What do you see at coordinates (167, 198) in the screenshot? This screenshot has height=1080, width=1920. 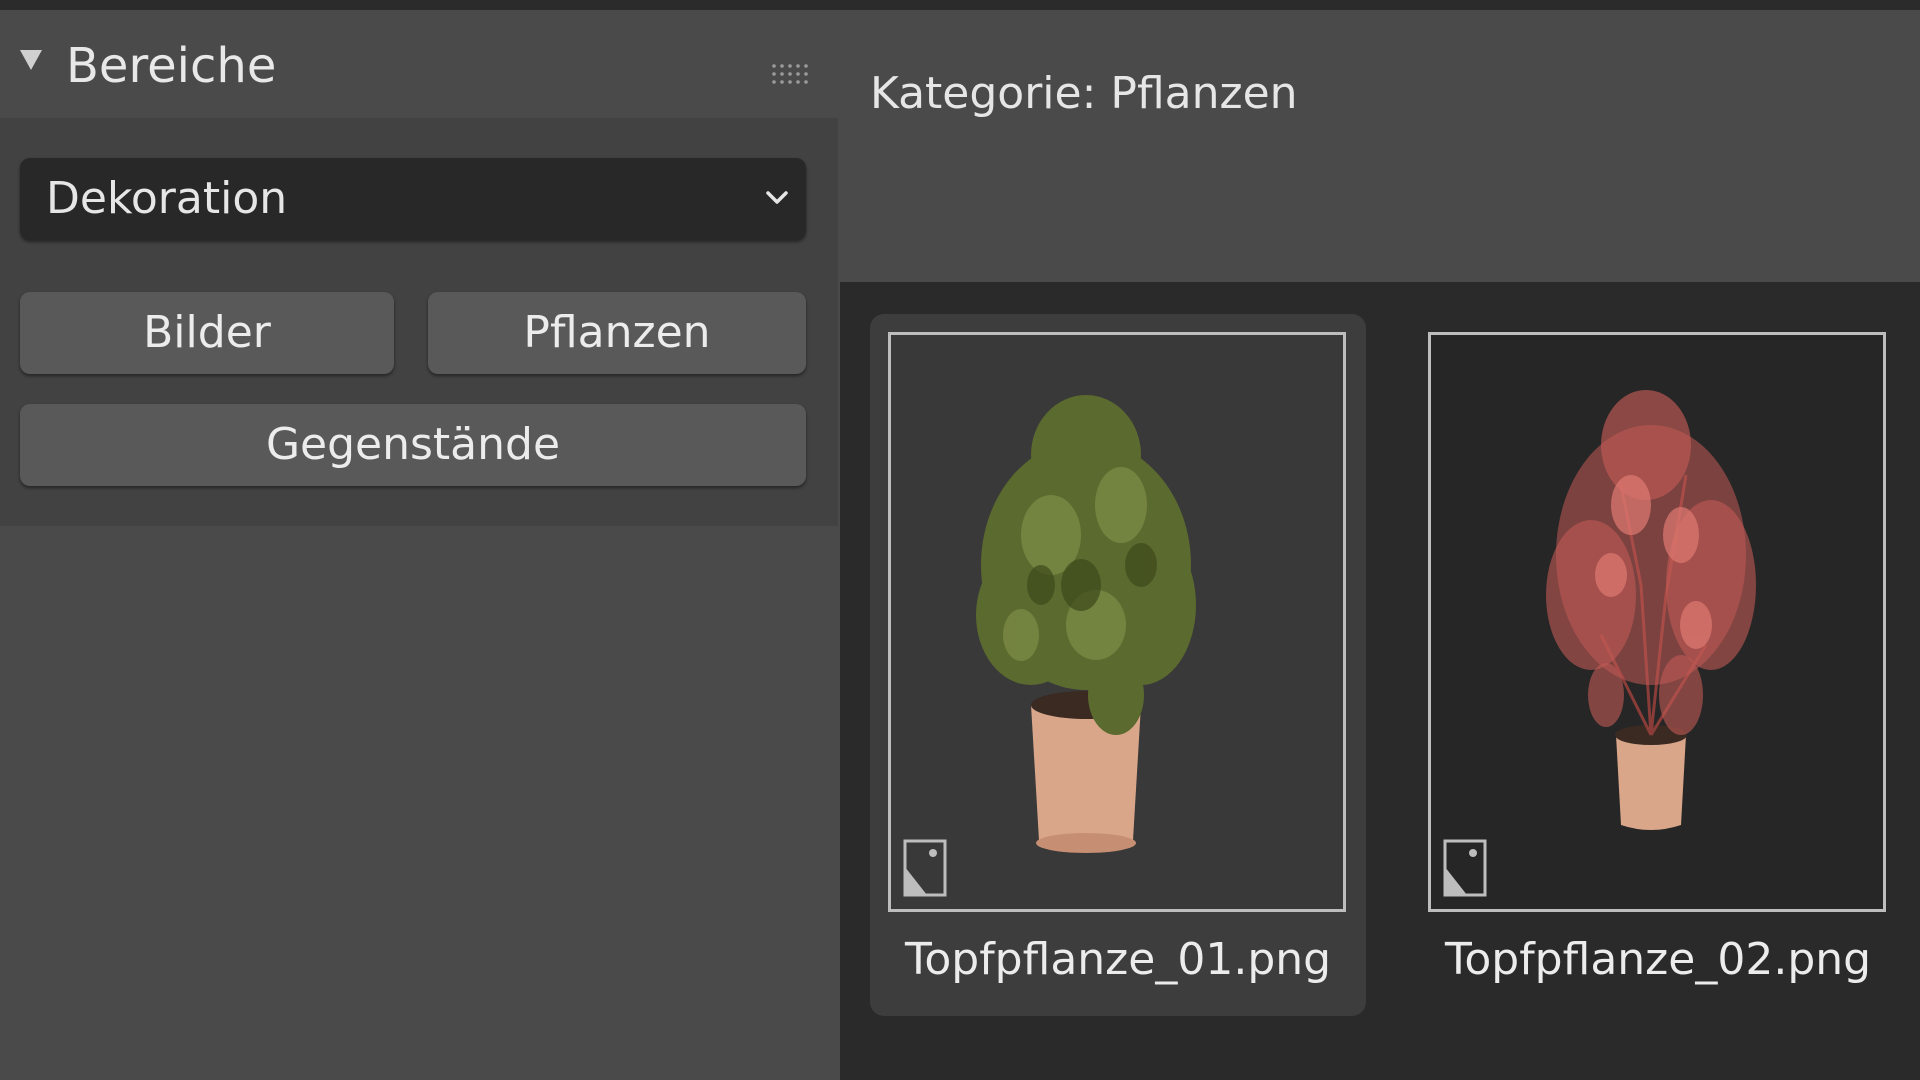 I see `library-dropdown-value: Dekoration` at bounding box center [167, 198].